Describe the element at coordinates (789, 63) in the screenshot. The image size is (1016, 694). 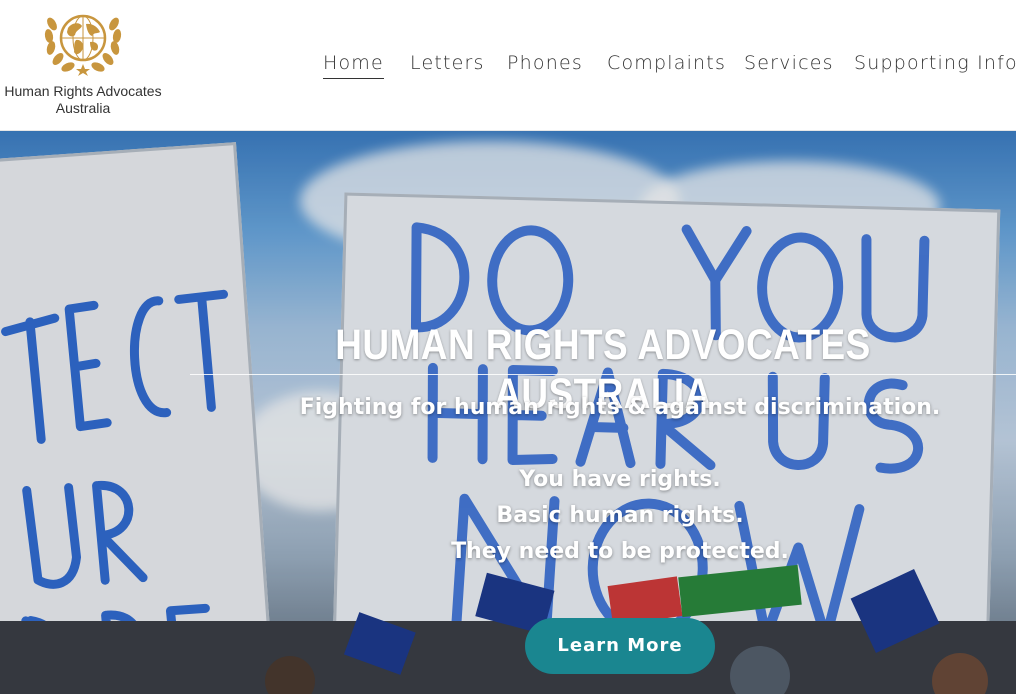
I see `nav-services: Services` at that location.